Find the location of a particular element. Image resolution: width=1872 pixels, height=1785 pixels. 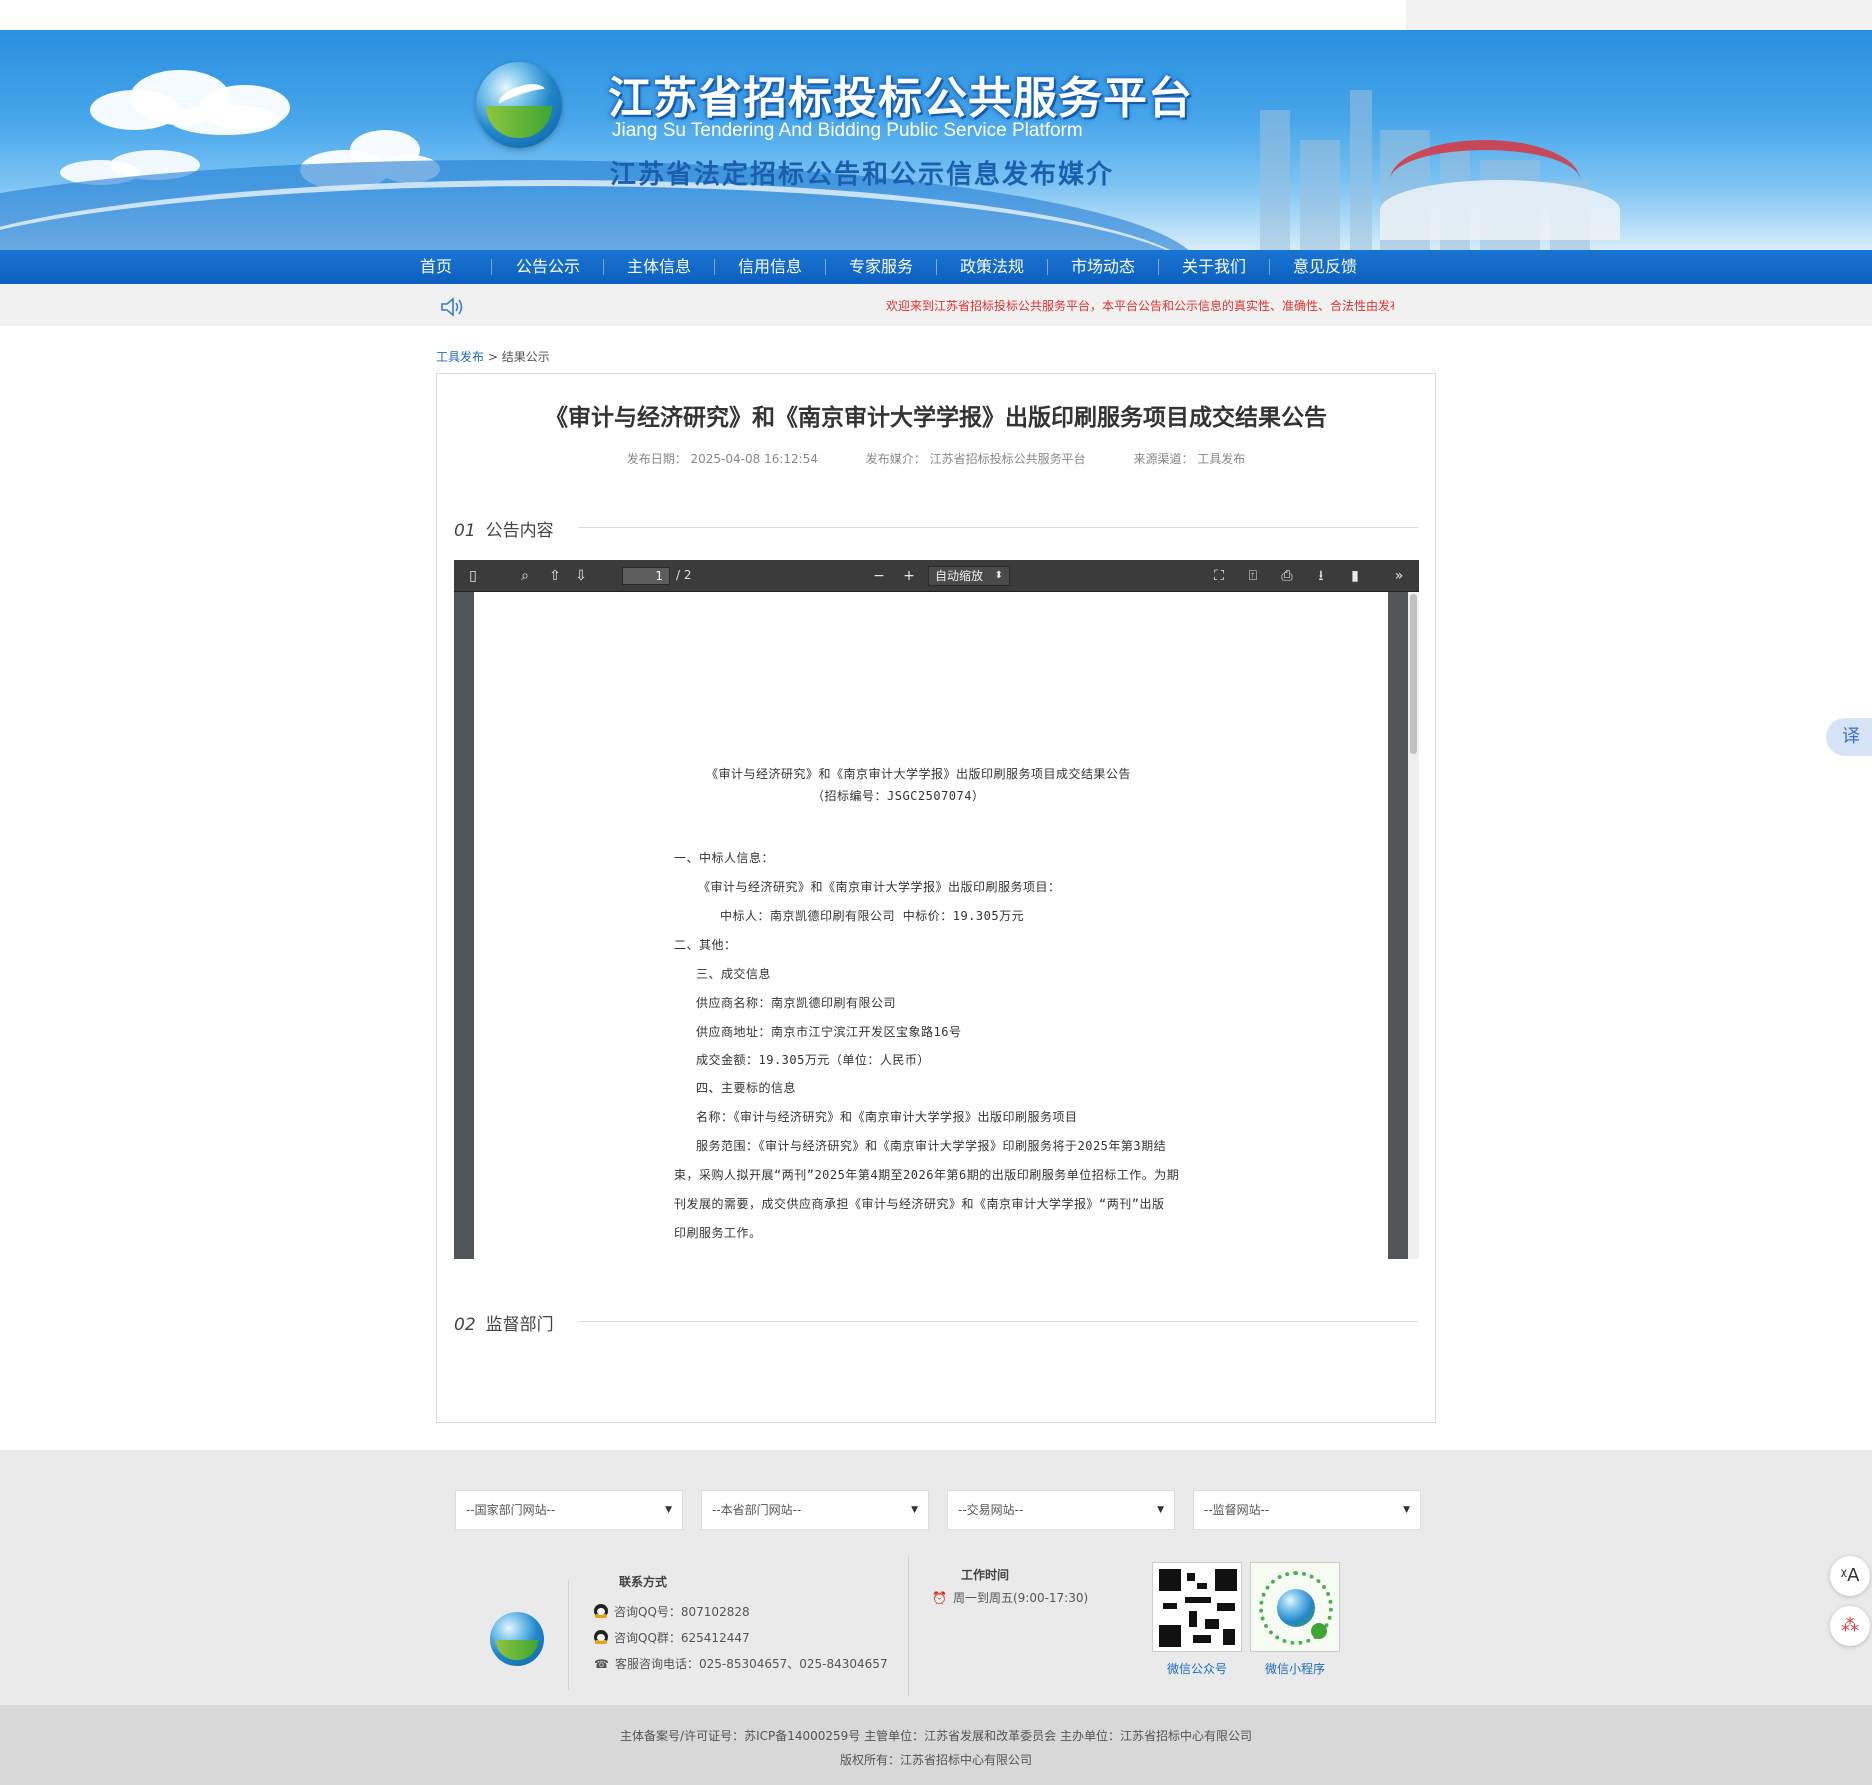

site-subtitle: 江苏省法定招标公告和公示信息发布媒介 is located at coordinates (862, 175).